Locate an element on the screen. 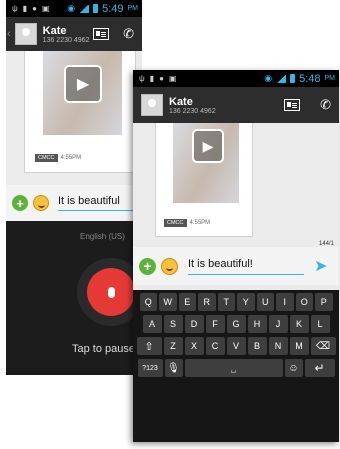 Image resolution: width=340 pixels, height=449 pixels. enter-key-icon: ↵ is located at coordinates (319, 368).